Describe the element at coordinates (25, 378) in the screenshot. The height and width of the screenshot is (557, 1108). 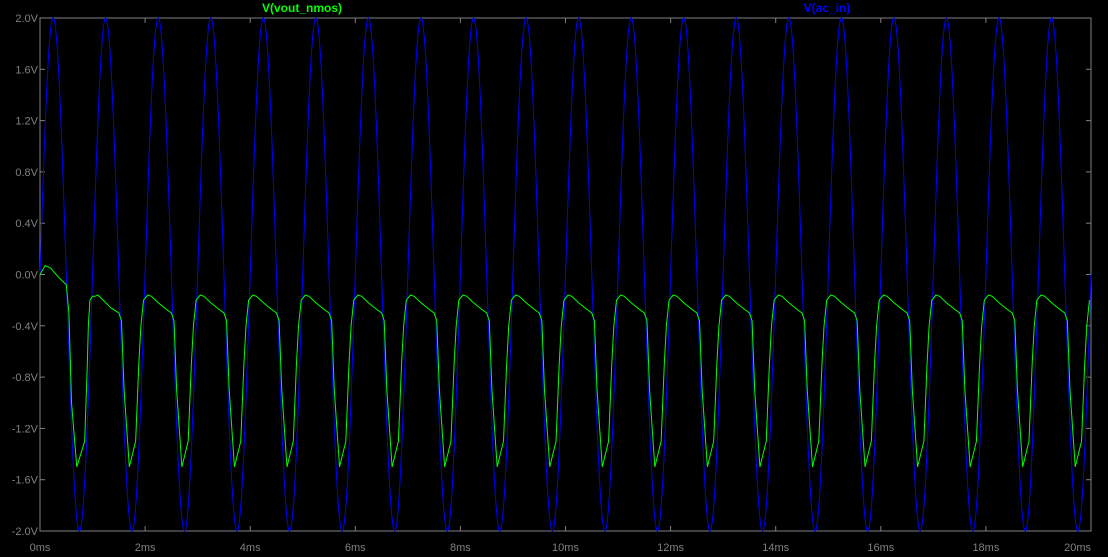
I see `y-tick-label: -0.8V` at that location.